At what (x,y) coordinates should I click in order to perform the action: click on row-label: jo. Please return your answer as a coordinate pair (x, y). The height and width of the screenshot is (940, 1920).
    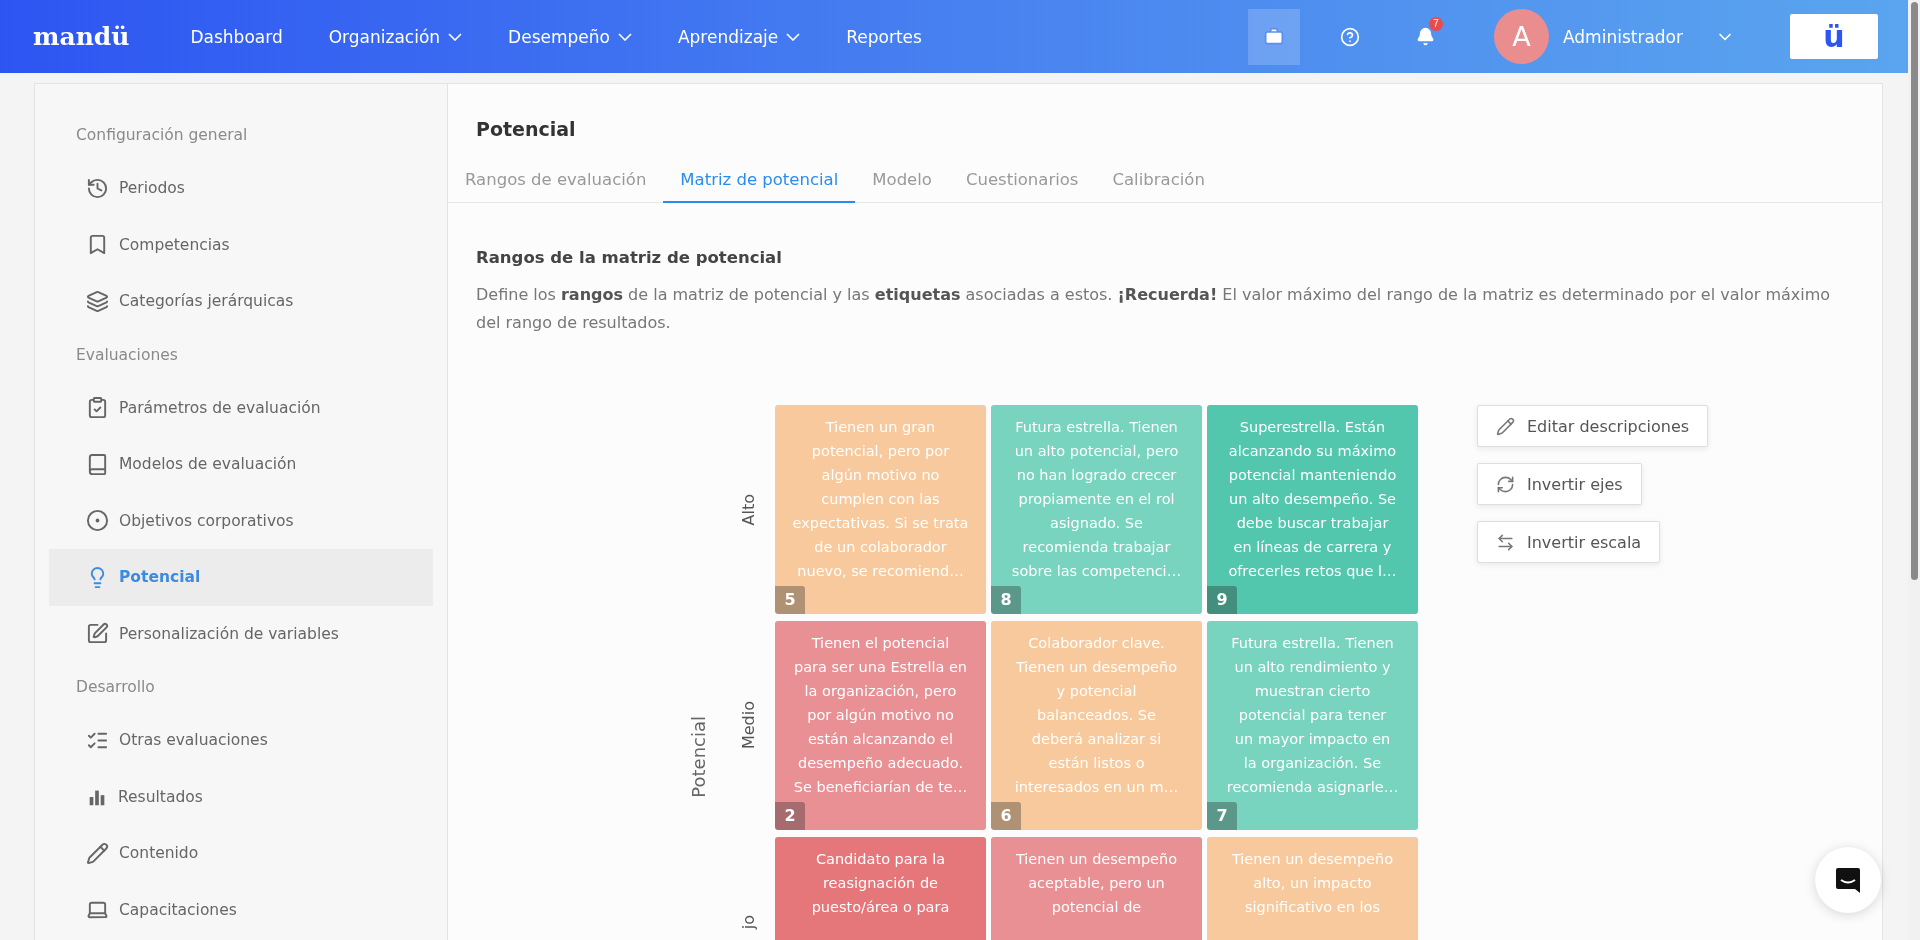
    Looking at the image, I should click on (748, 921).